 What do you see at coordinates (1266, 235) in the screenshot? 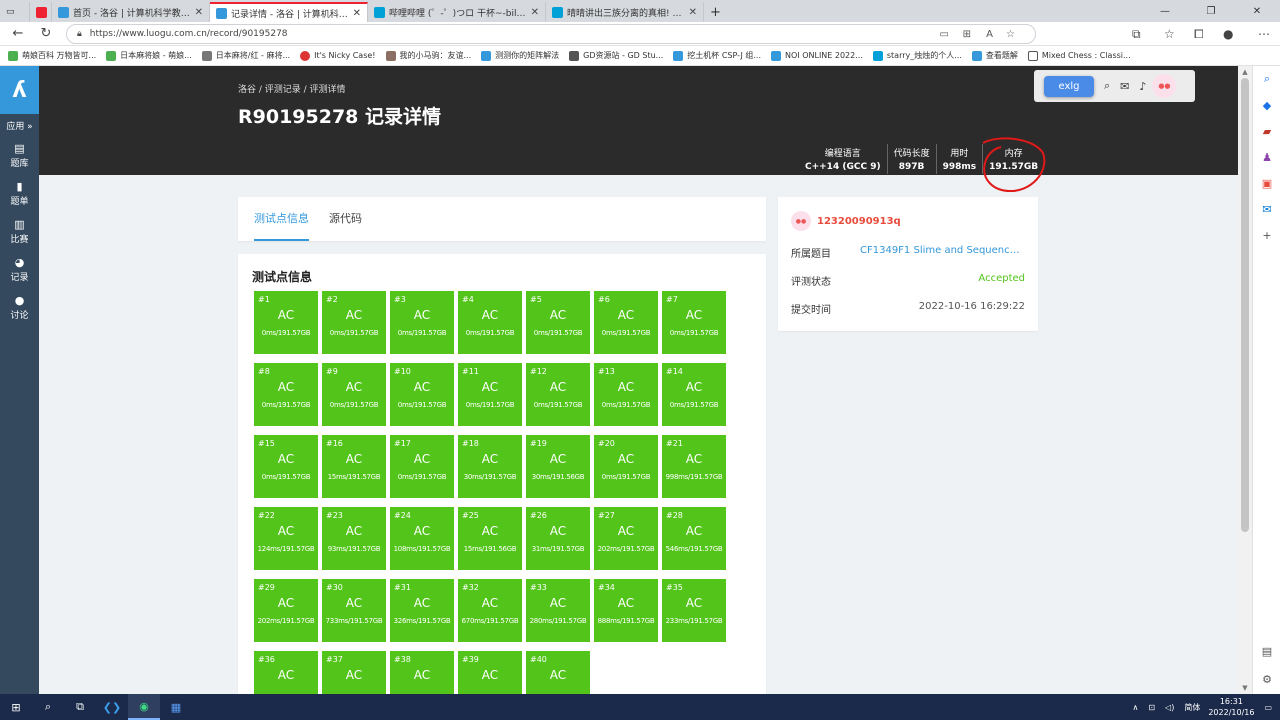
I see `add-icon: +` at bounding box center [1266, 235].